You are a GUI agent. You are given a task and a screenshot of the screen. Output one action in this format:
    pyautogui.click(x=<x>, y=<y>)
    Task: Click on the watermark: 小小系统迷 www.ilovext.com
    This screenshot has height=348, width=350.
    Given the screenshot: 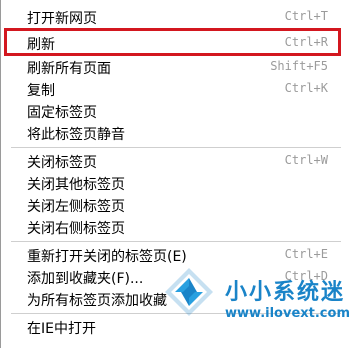 What is the action you would take?
    pyautogui.click(x=254, y=305)
    